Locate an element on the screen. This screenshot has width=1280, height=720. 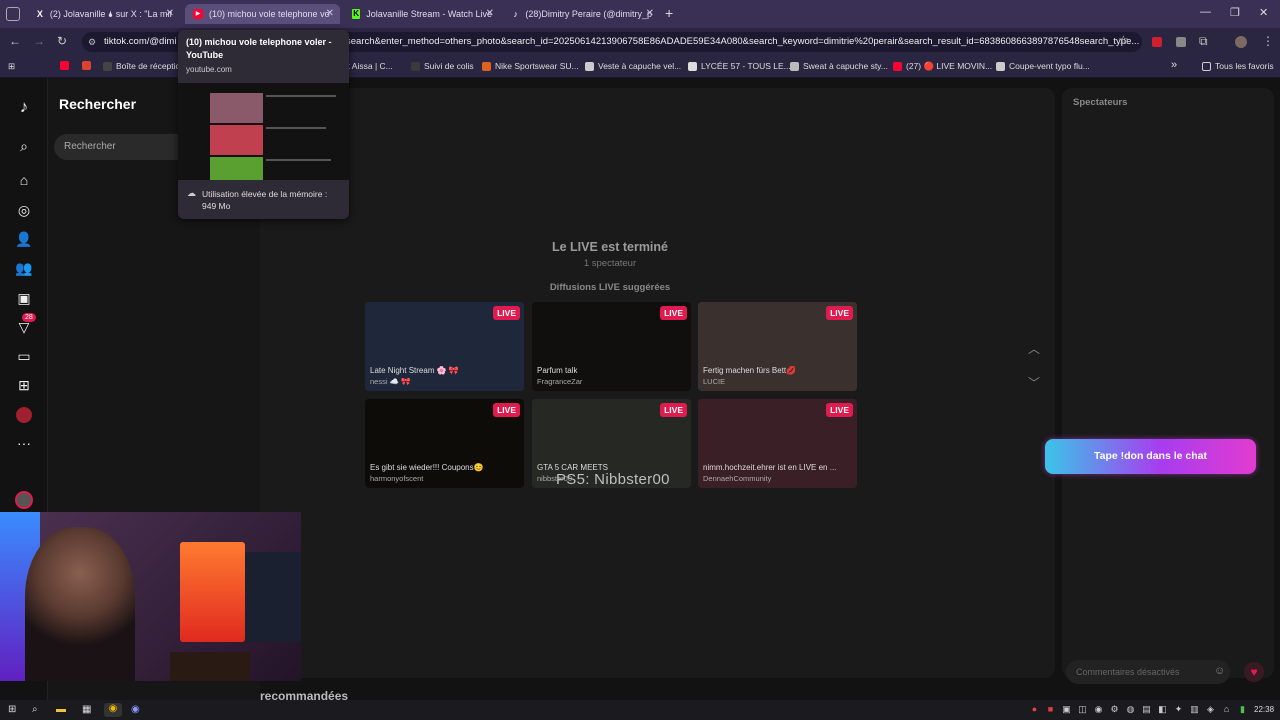
live-avatar is located at coordinates (24, 500).